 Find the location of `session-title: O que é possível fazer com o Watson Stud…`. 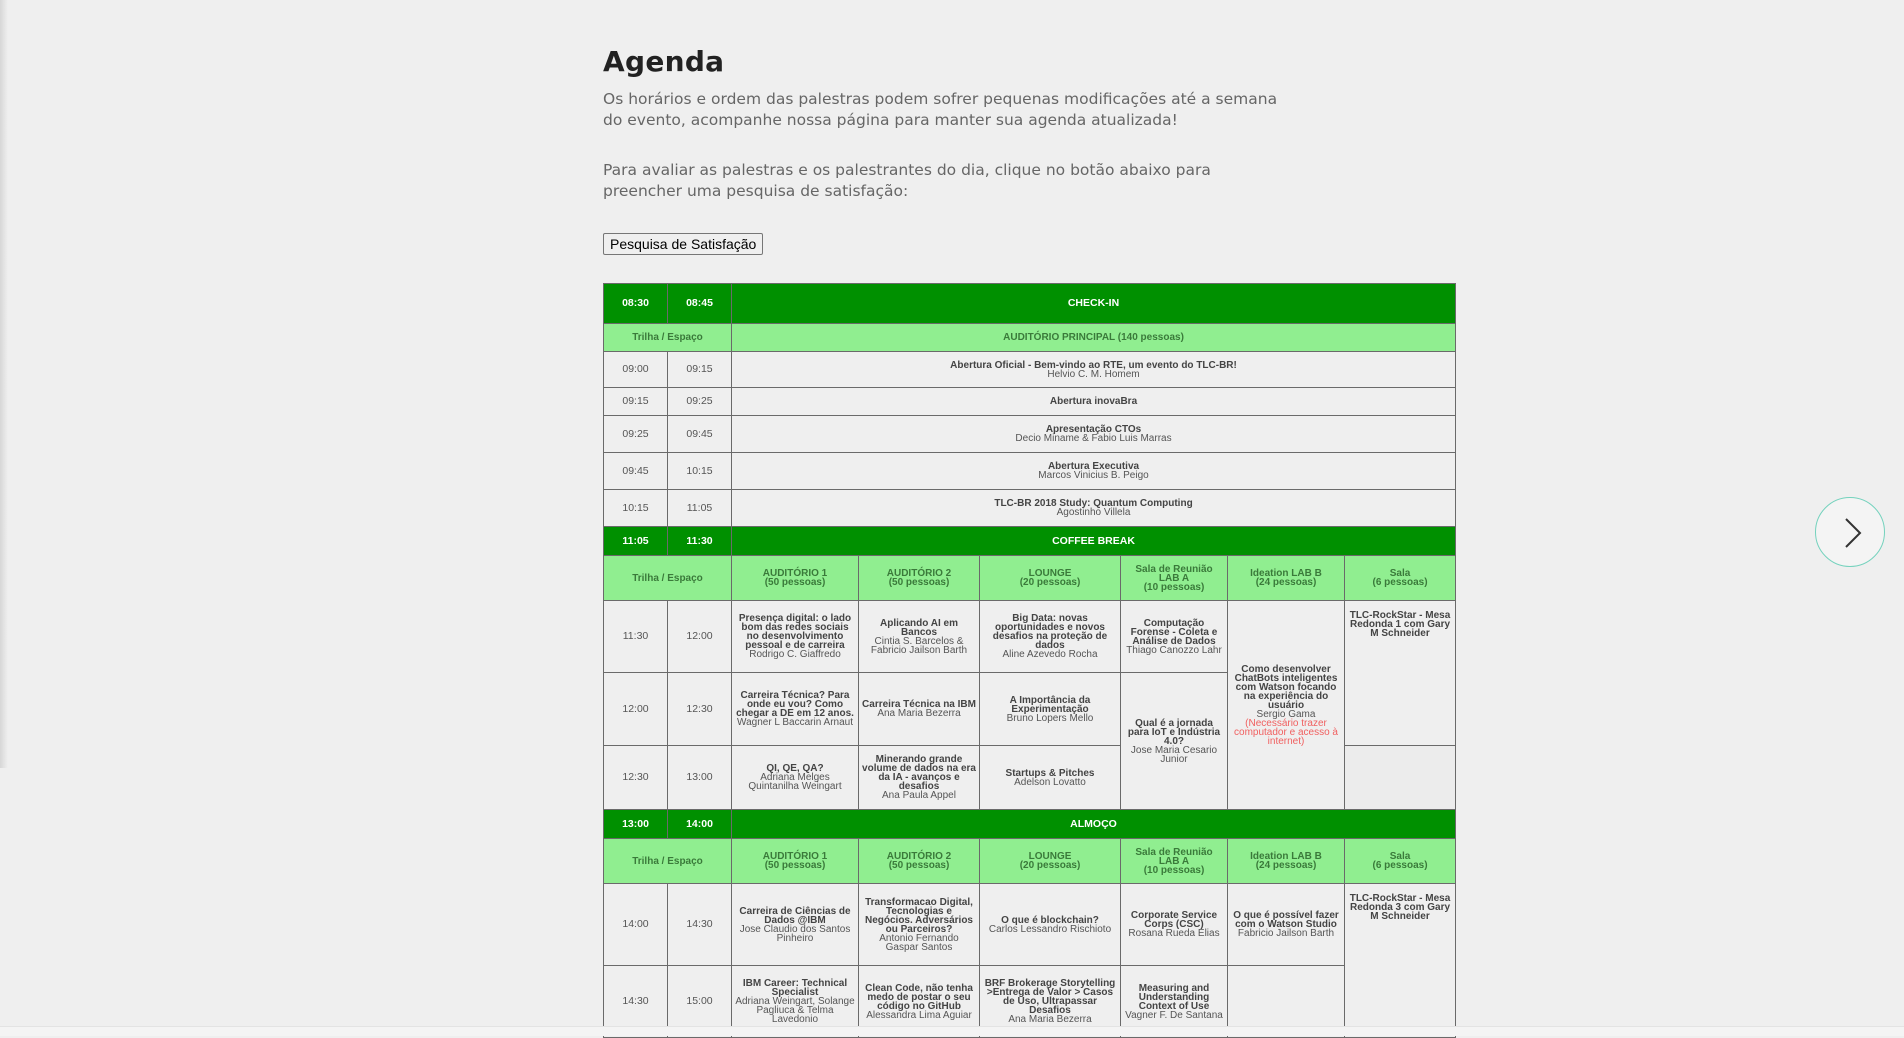

session-title: O que é possível fazer com o Watson Stud… is located at coordinates (1286, 920).